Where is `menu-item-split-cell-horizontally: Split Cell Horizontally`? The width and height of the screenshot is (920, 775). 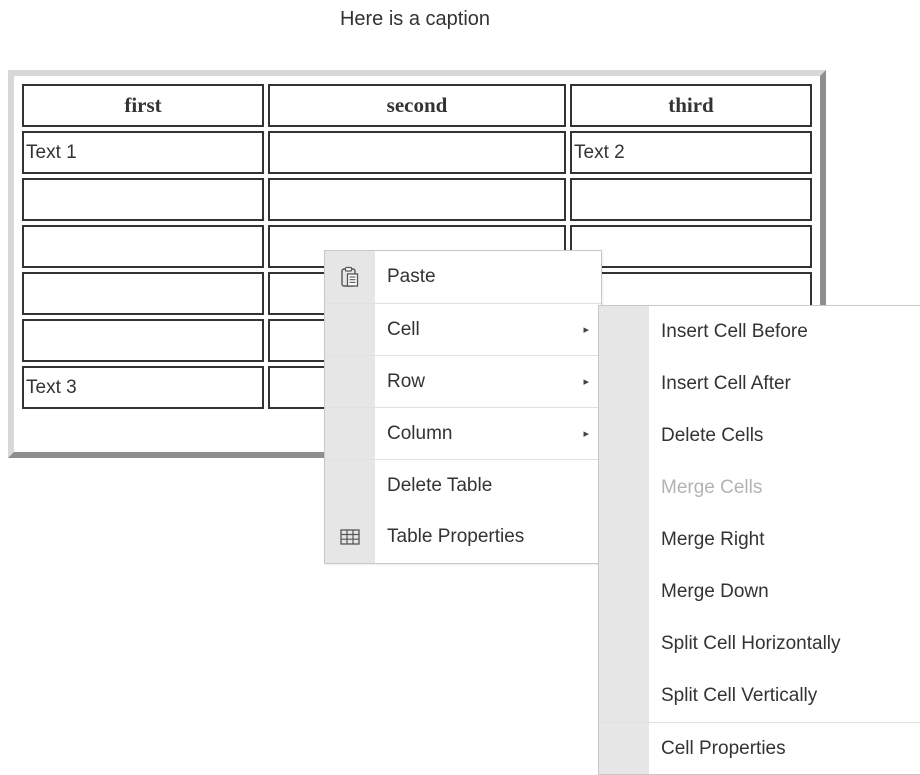 menu-item-split-cell-horizontally: Split Cell Horizontally is located at coordinates (759, 644).